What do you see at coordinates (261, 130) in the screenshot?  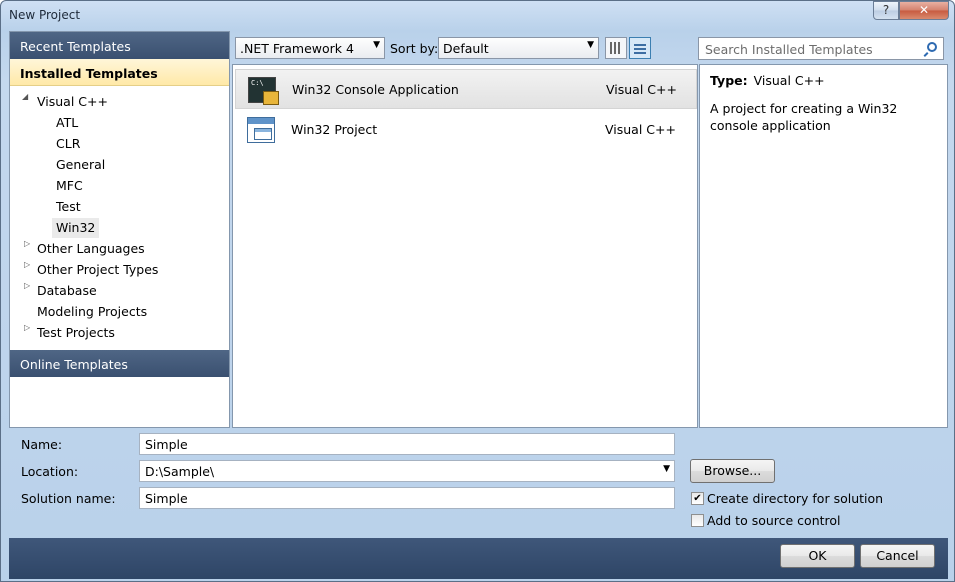 I see `win32-project-icon` at bounding box center [261, 130].